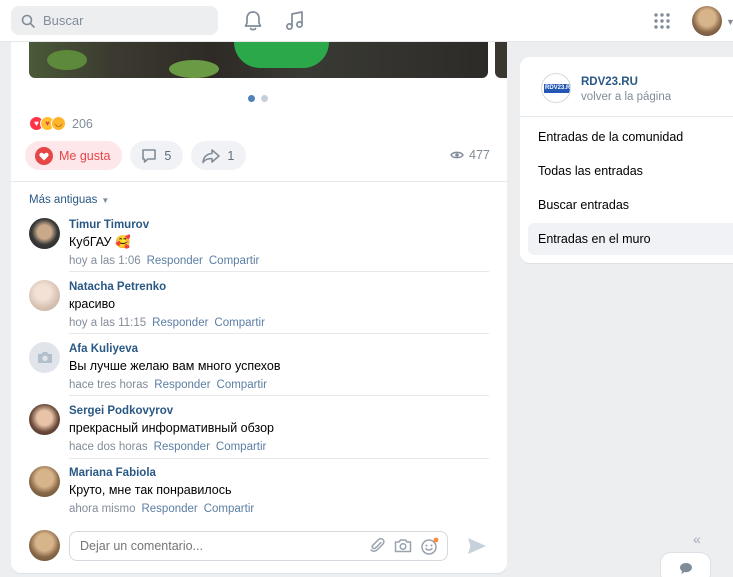 The image size is (733, 577). Describe the element at coordinates (662, 21) in the screenshot. I see `apps-grid-icon` at that location.